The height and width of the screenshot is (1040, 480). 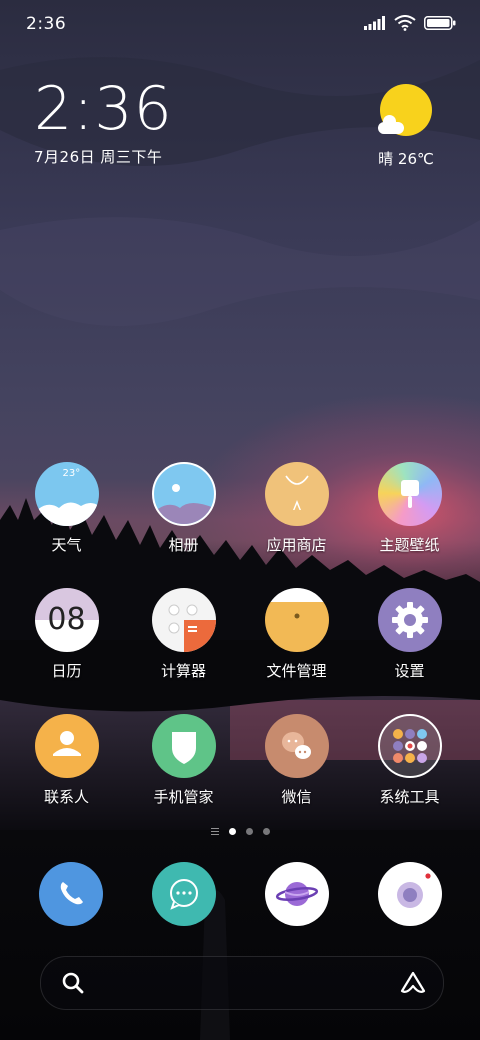 I want to click on app-security: 手机管家, so click(x=183, y=760).